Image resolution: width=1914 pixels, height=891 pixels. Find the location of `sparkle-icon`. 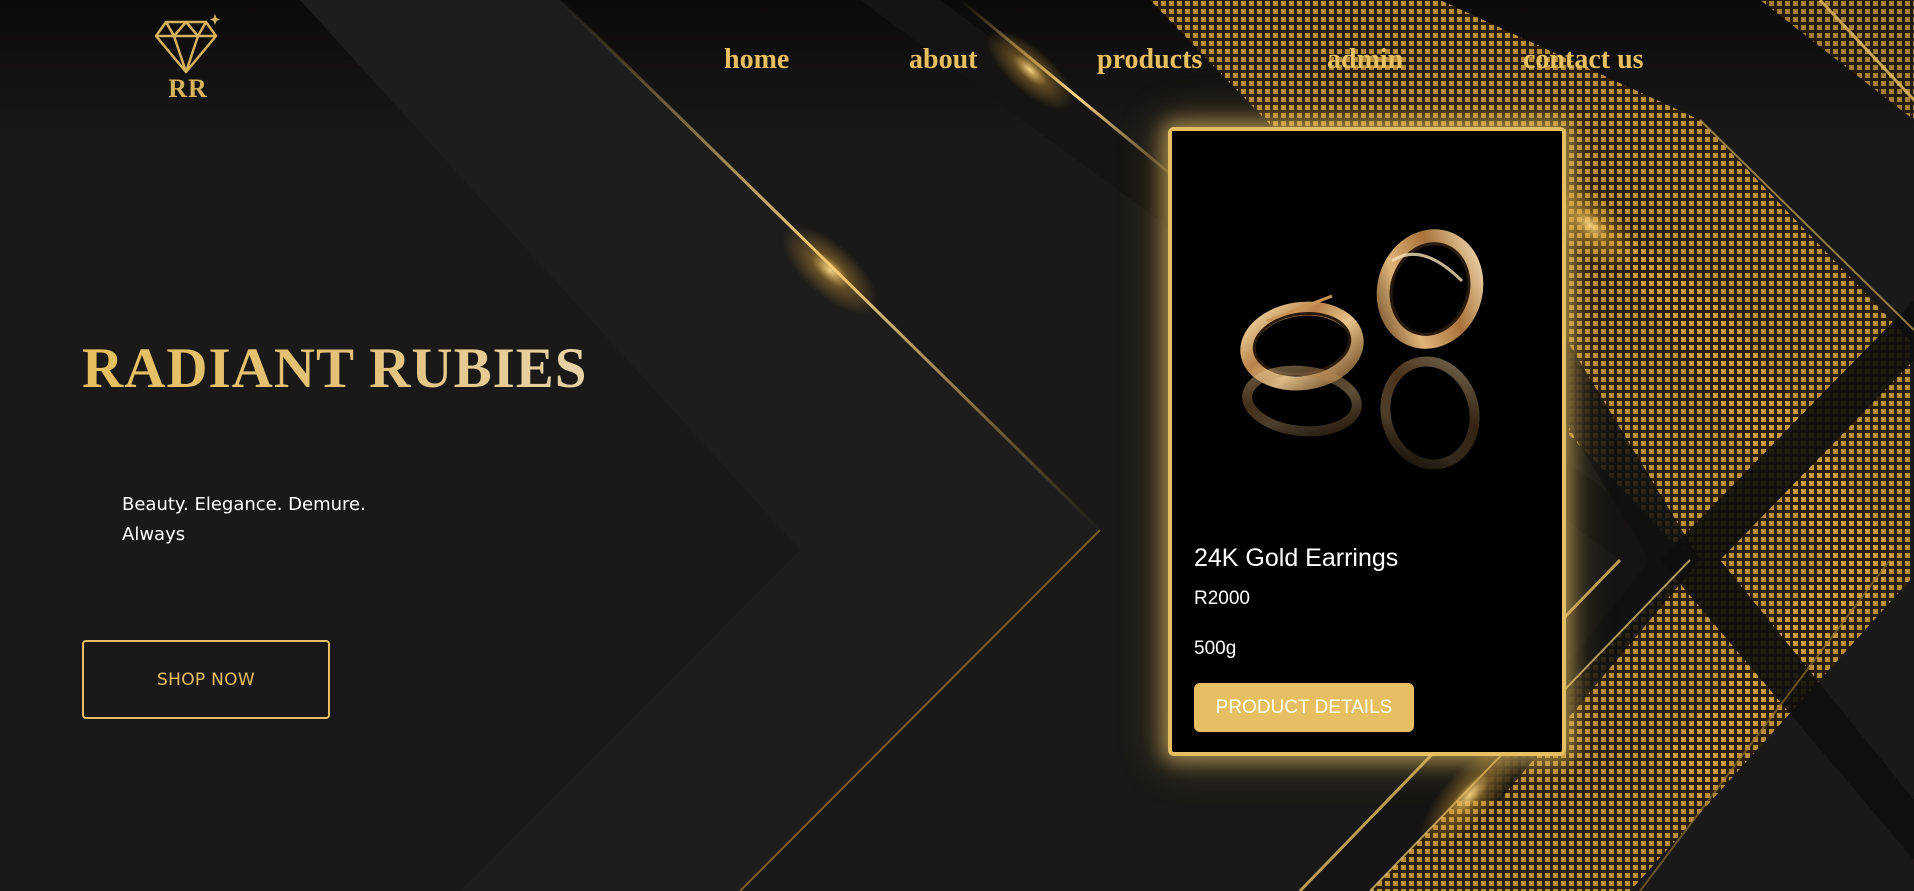

sparkle-icon is located at coordinates (215, 19).